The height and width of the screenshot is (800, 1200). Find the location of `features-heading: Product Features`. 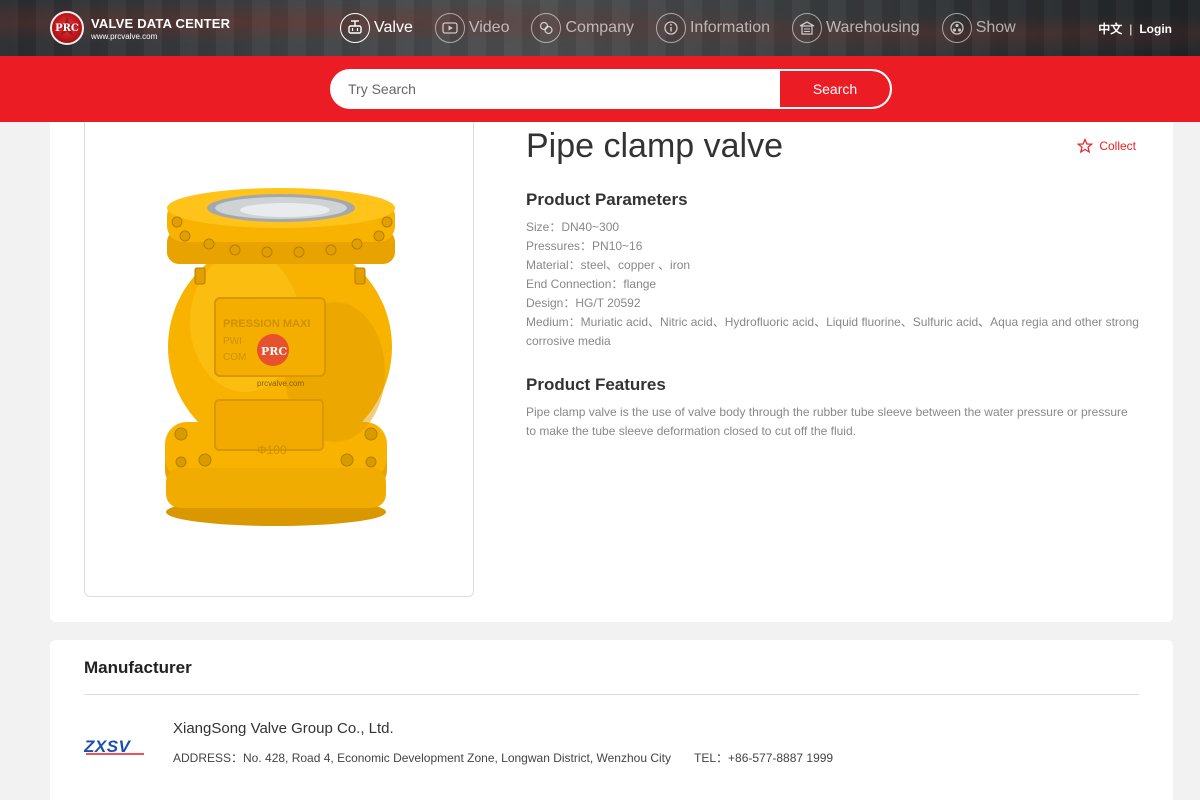

features-heading: Product Features is located at coordinates (596, 384).